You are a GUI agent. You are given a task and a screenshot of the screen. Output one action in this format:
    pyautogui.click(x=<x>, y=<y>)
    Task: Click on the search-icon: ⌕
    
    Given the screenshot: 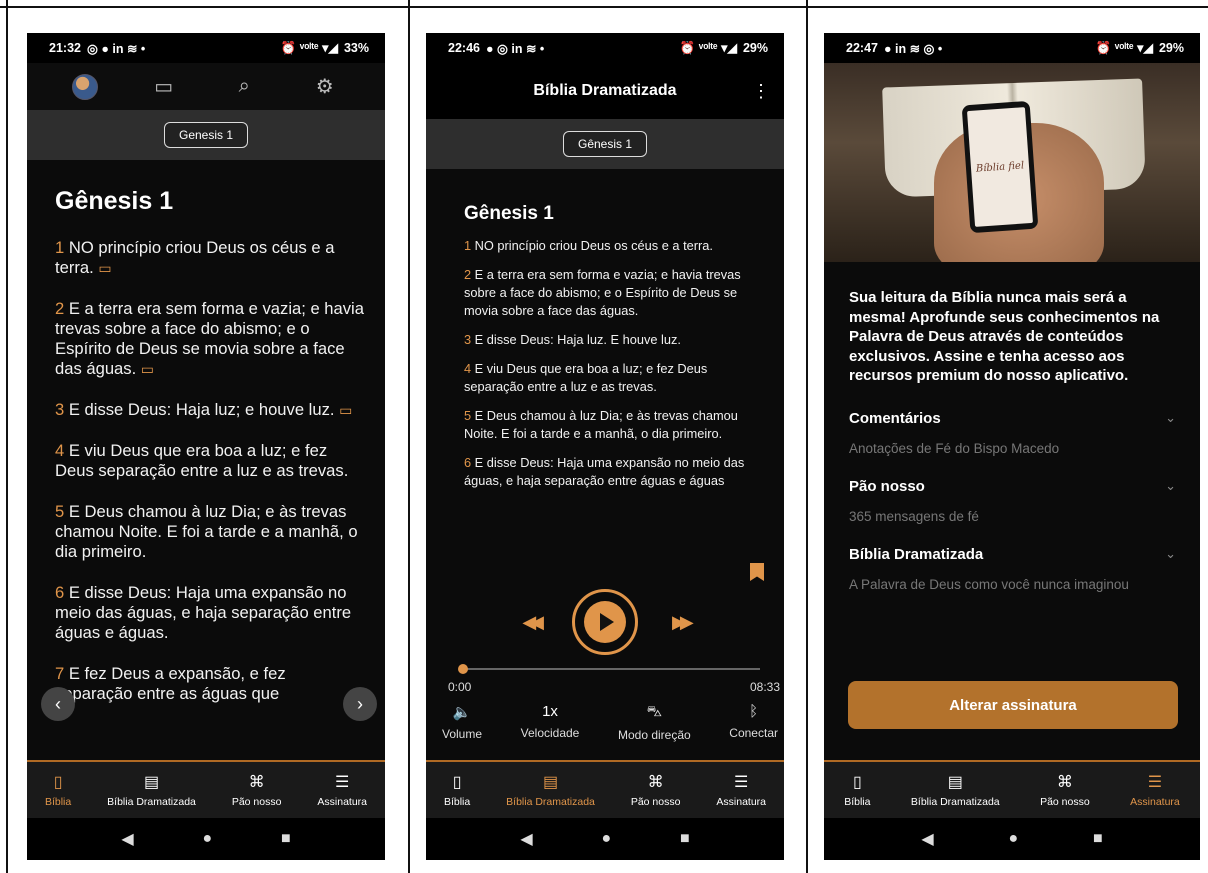 What is the action you would take?
    pyautogui.click(x=244, y=86)
    